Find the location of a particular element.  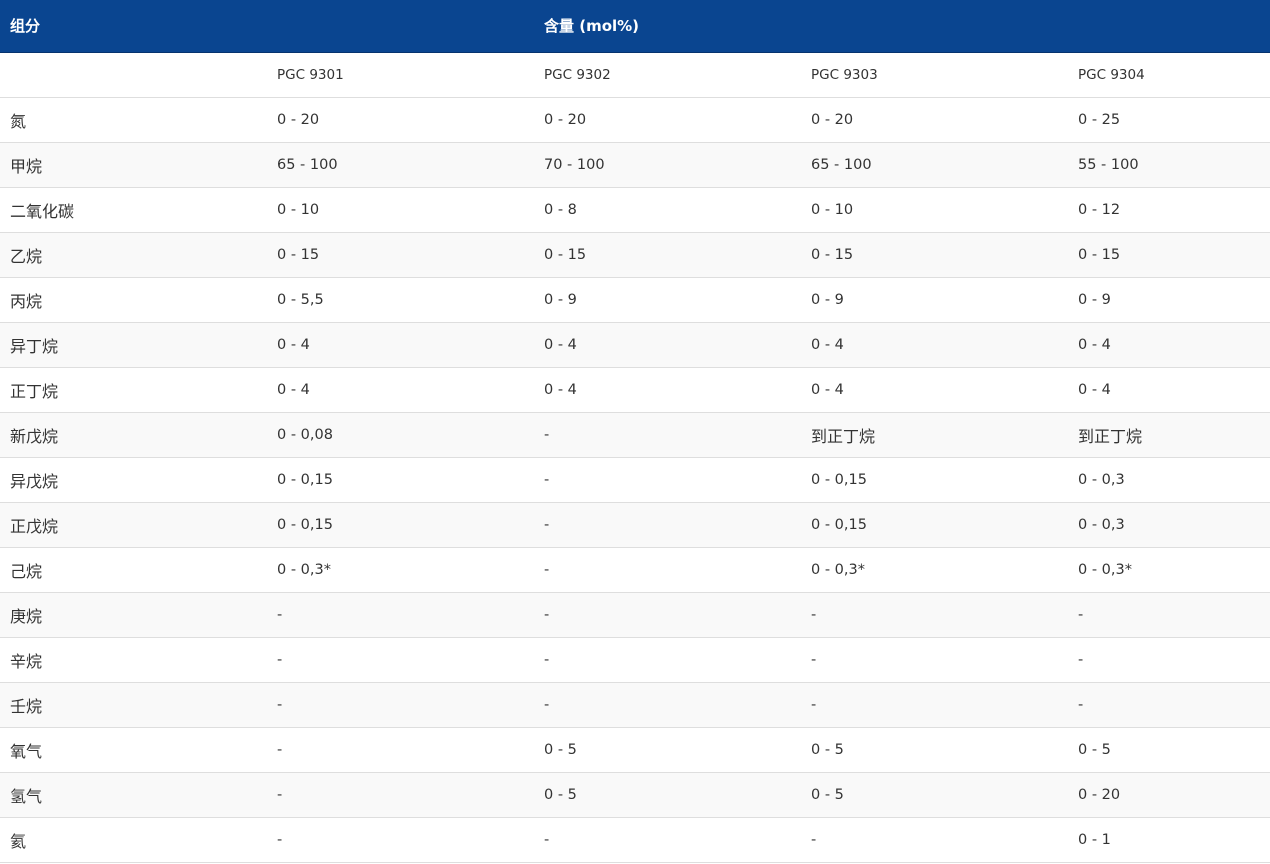

model-header-row: PGC 9301 PGC 9302 PGC 9303 PGC 9304 is located at coordinates (635, 75).